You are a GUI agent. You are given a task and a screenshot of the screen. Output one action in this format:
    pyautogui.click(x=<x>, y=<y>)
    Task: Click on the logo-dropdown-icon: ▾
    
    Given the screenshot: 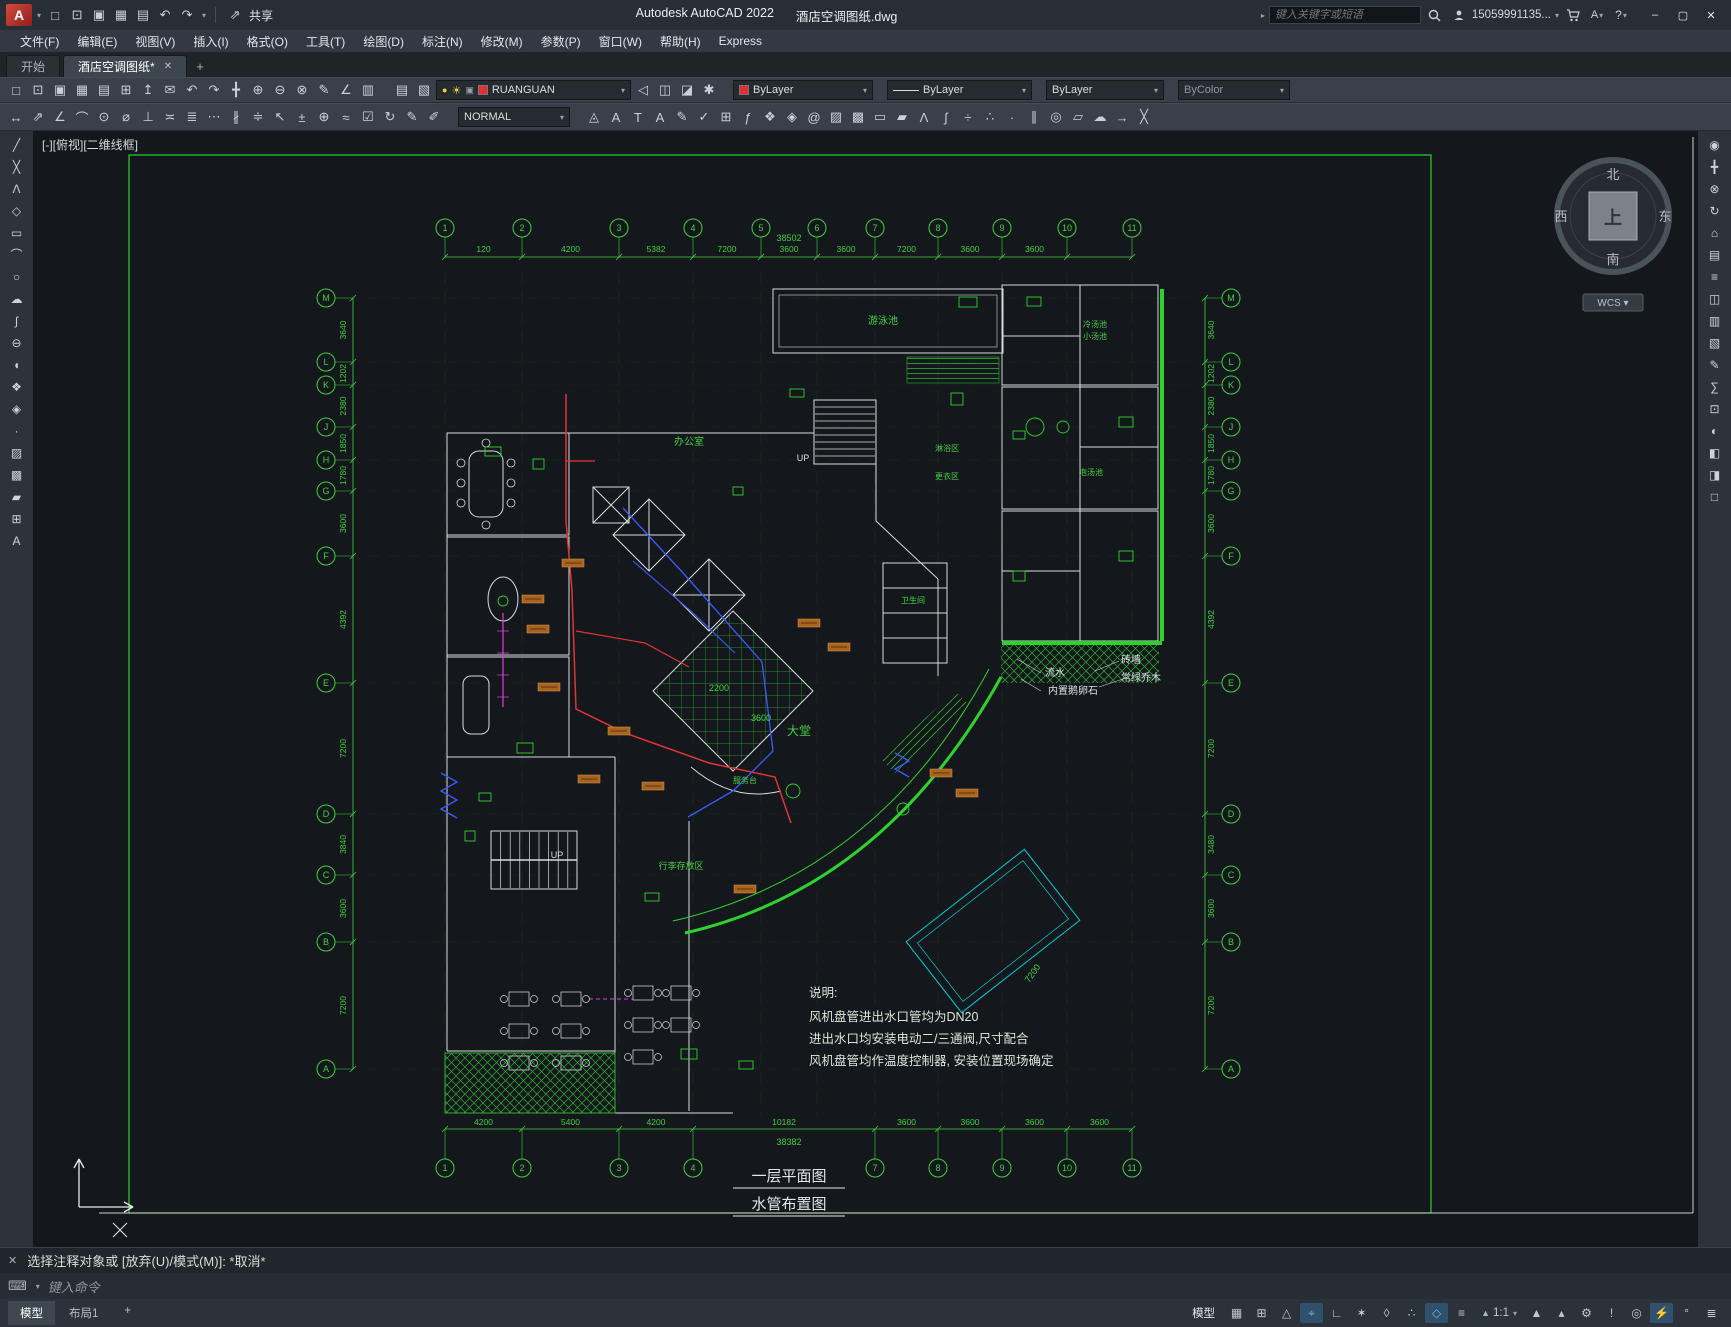 What is the action you would take?
    pyautogui.click(x=39, y=15)
    